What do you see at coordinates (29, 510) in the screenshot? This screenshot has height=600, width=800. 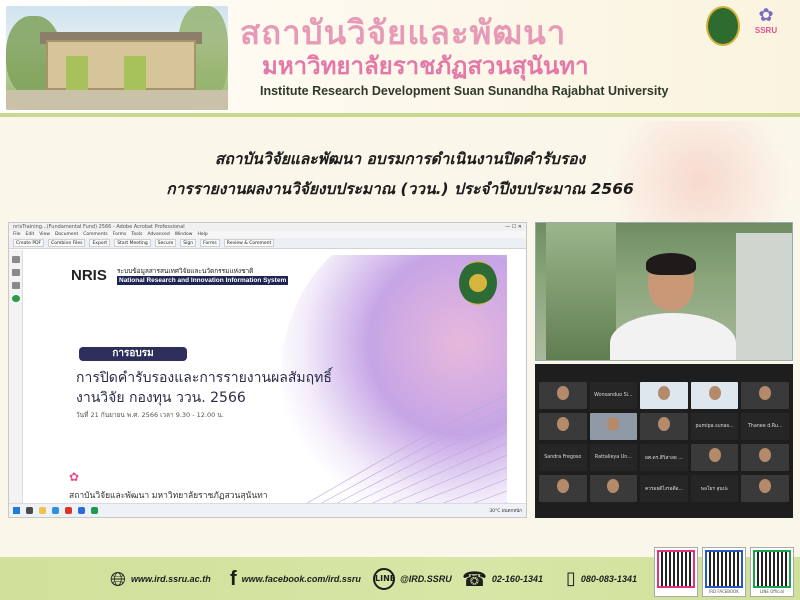 I see `search-icon` at bounding box center [29, 510].